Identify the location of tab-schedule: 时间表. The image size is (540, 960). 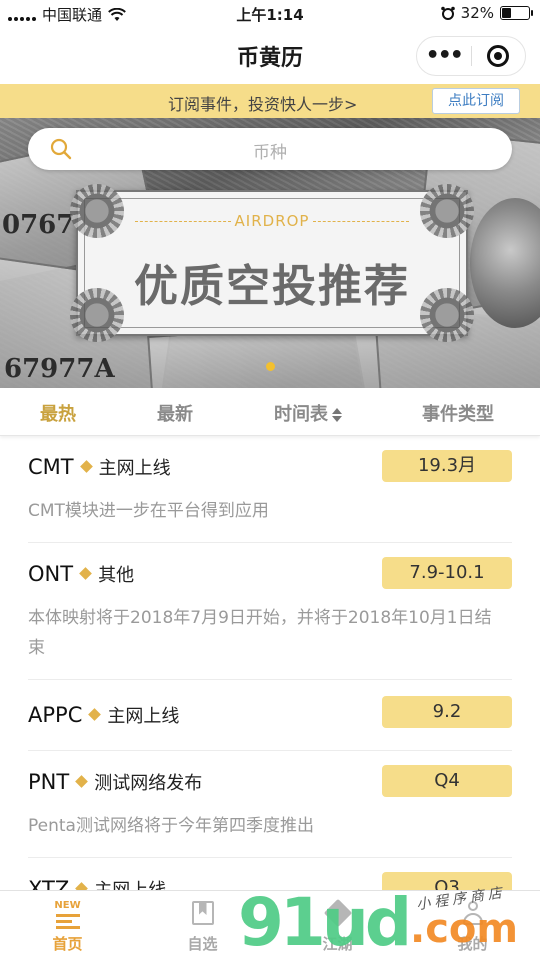
(308, 413).